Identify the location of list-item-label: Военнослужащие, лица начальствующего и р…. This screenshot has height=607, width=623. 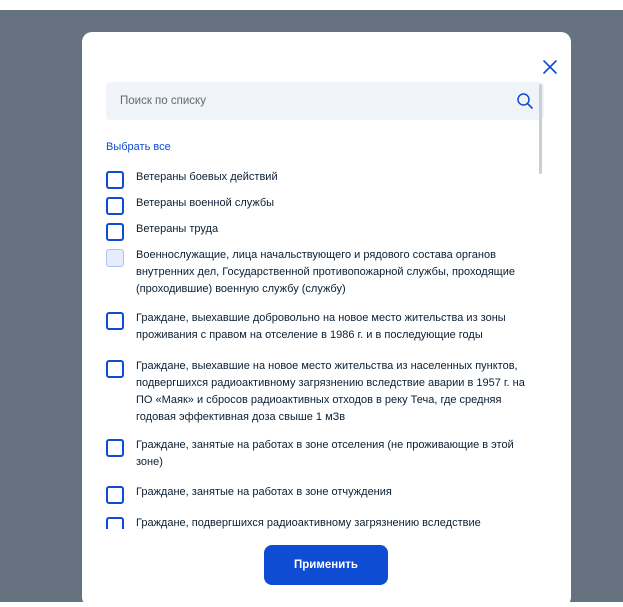
(325, 272).